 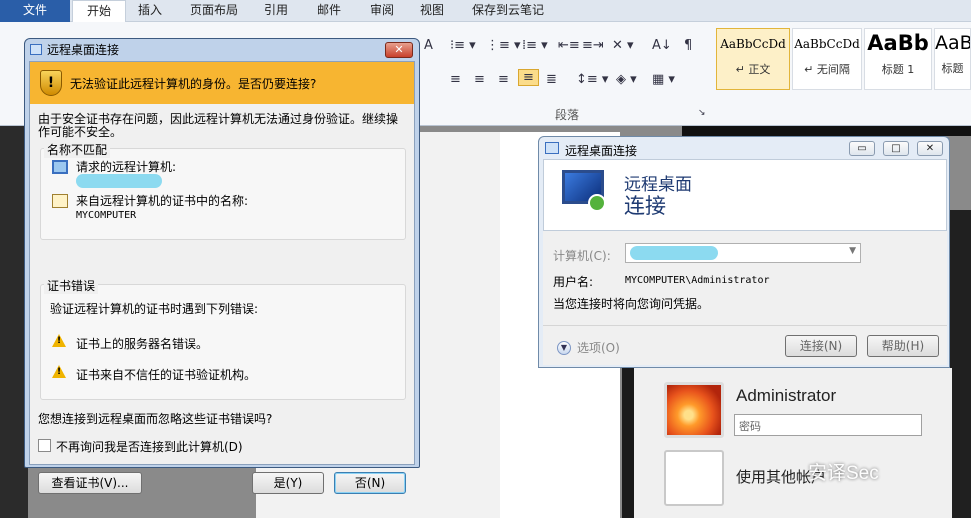 What do you see at coordinates (126, 167) in the screenshot?
I see `requested-computer-label: 请求的远程计算机:` at bounding box center [126, 167].